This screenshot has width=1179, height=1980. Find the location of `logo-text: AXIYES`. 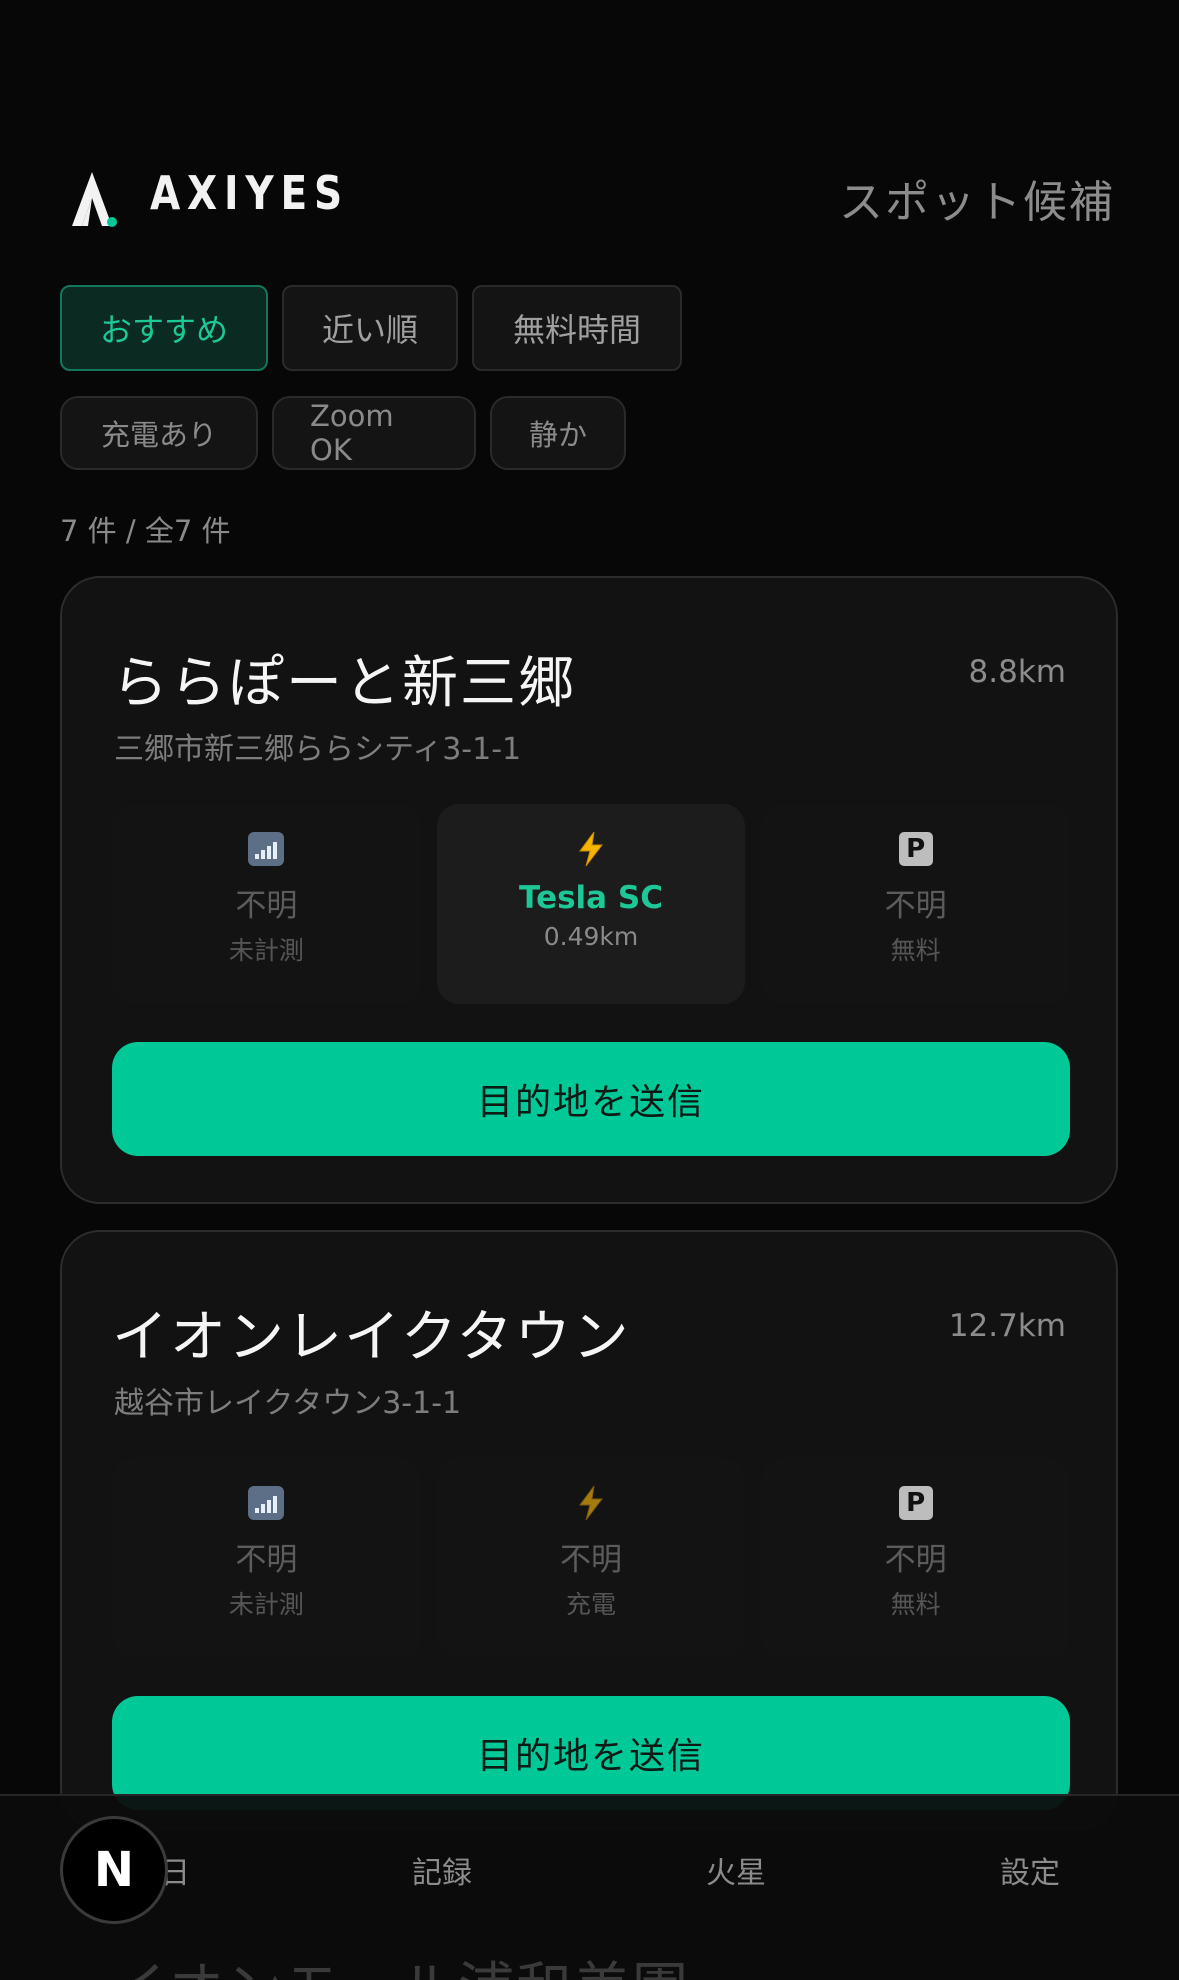

logo-text: AXIYES is located at coordinates (249, 193).